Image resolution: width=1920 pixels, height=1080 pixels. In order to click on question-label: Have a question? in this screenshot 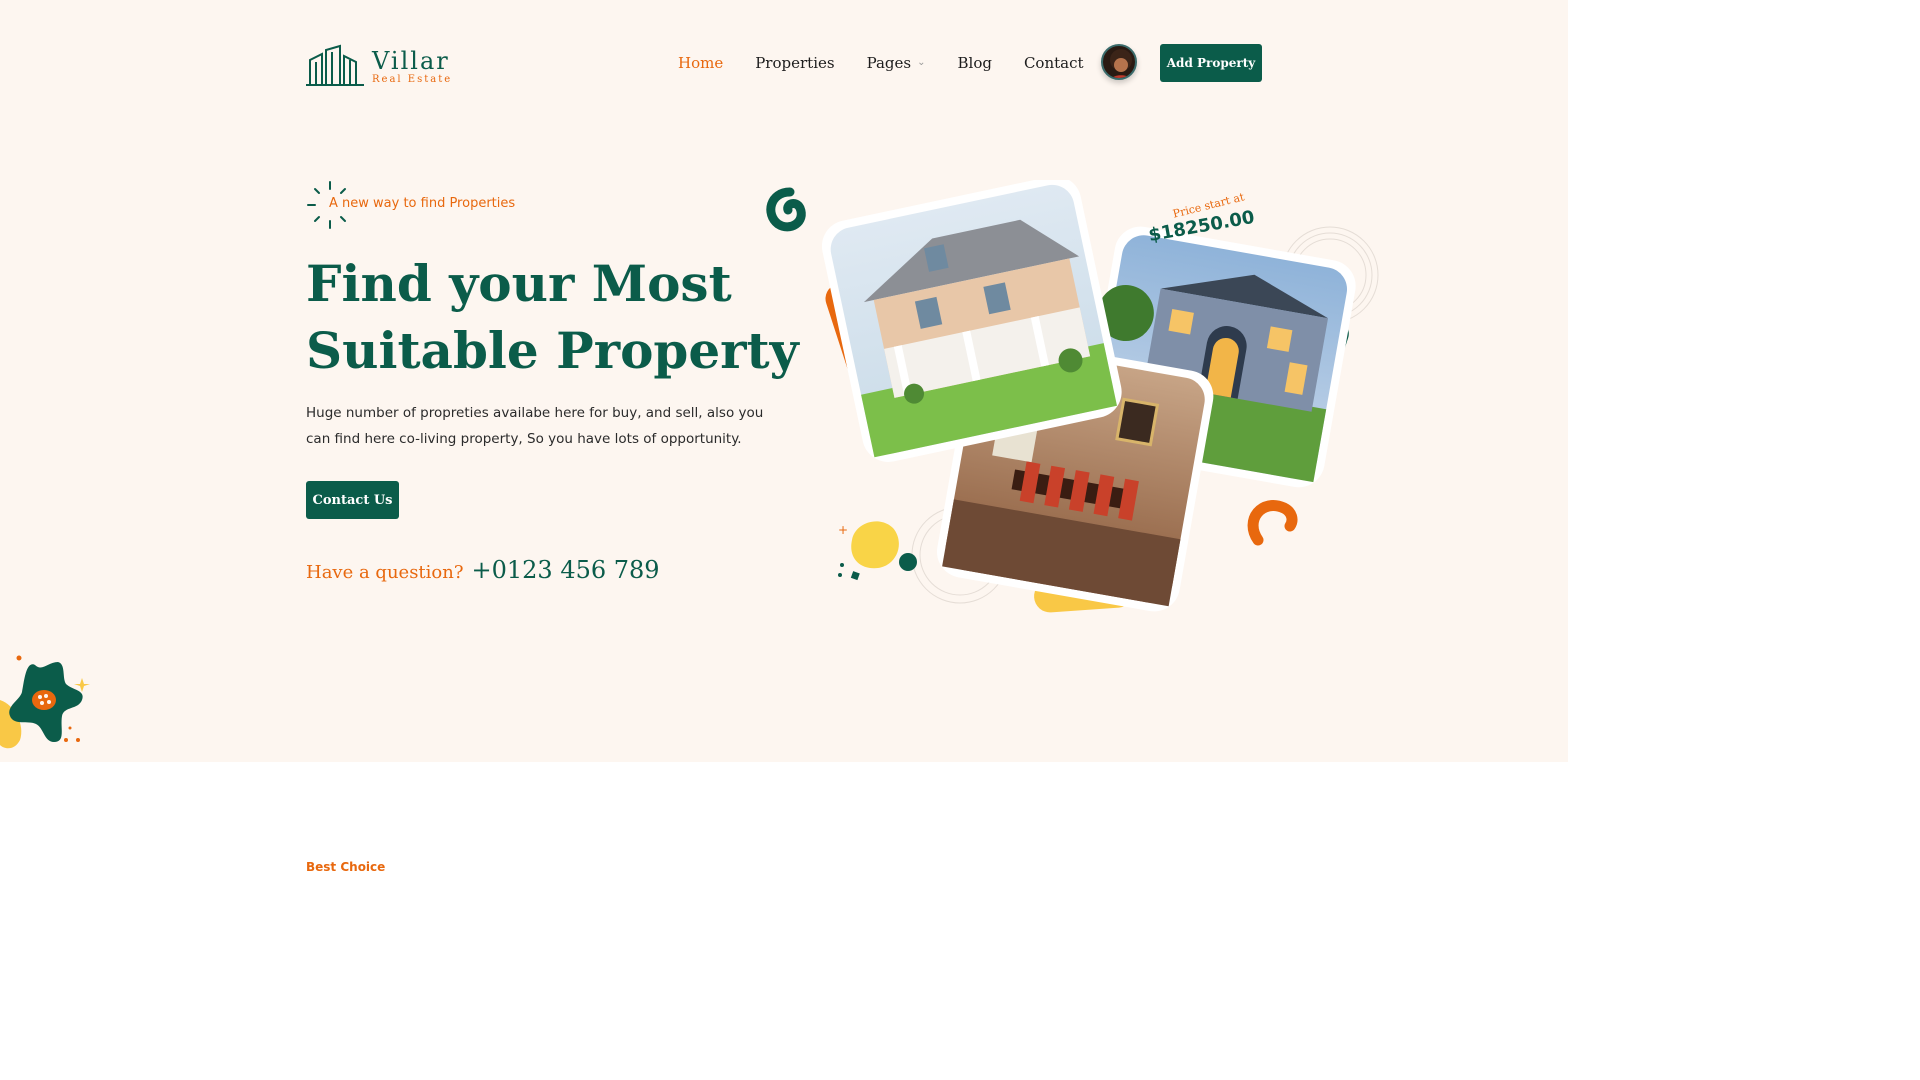, I will do `click(385, 572)`.